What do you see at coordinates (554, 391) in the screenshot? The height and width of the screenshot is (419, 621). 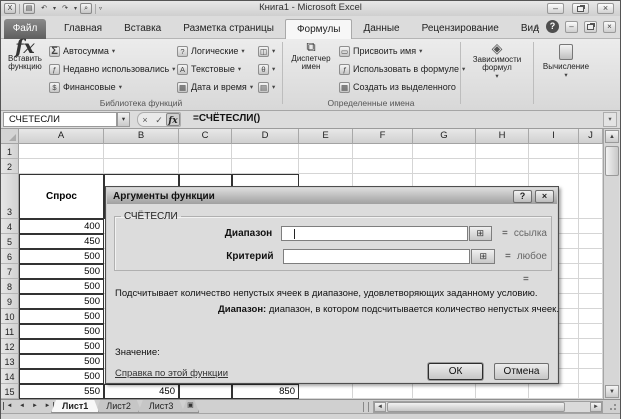 I see `cell-I15` at bounding box center [554, 391].